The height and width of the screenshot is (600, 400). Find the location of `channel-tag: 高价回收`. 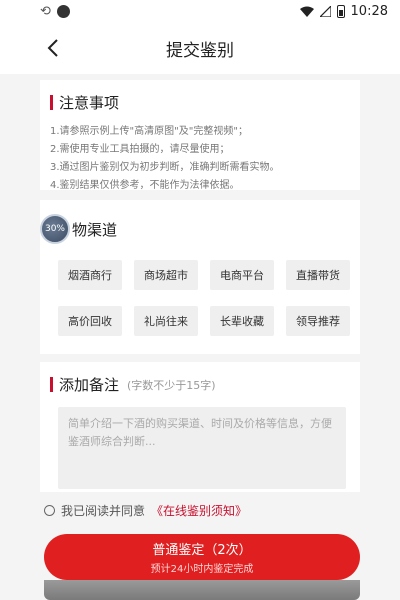

channel-tag: 高价回收 is located at coordinates (90, 321).